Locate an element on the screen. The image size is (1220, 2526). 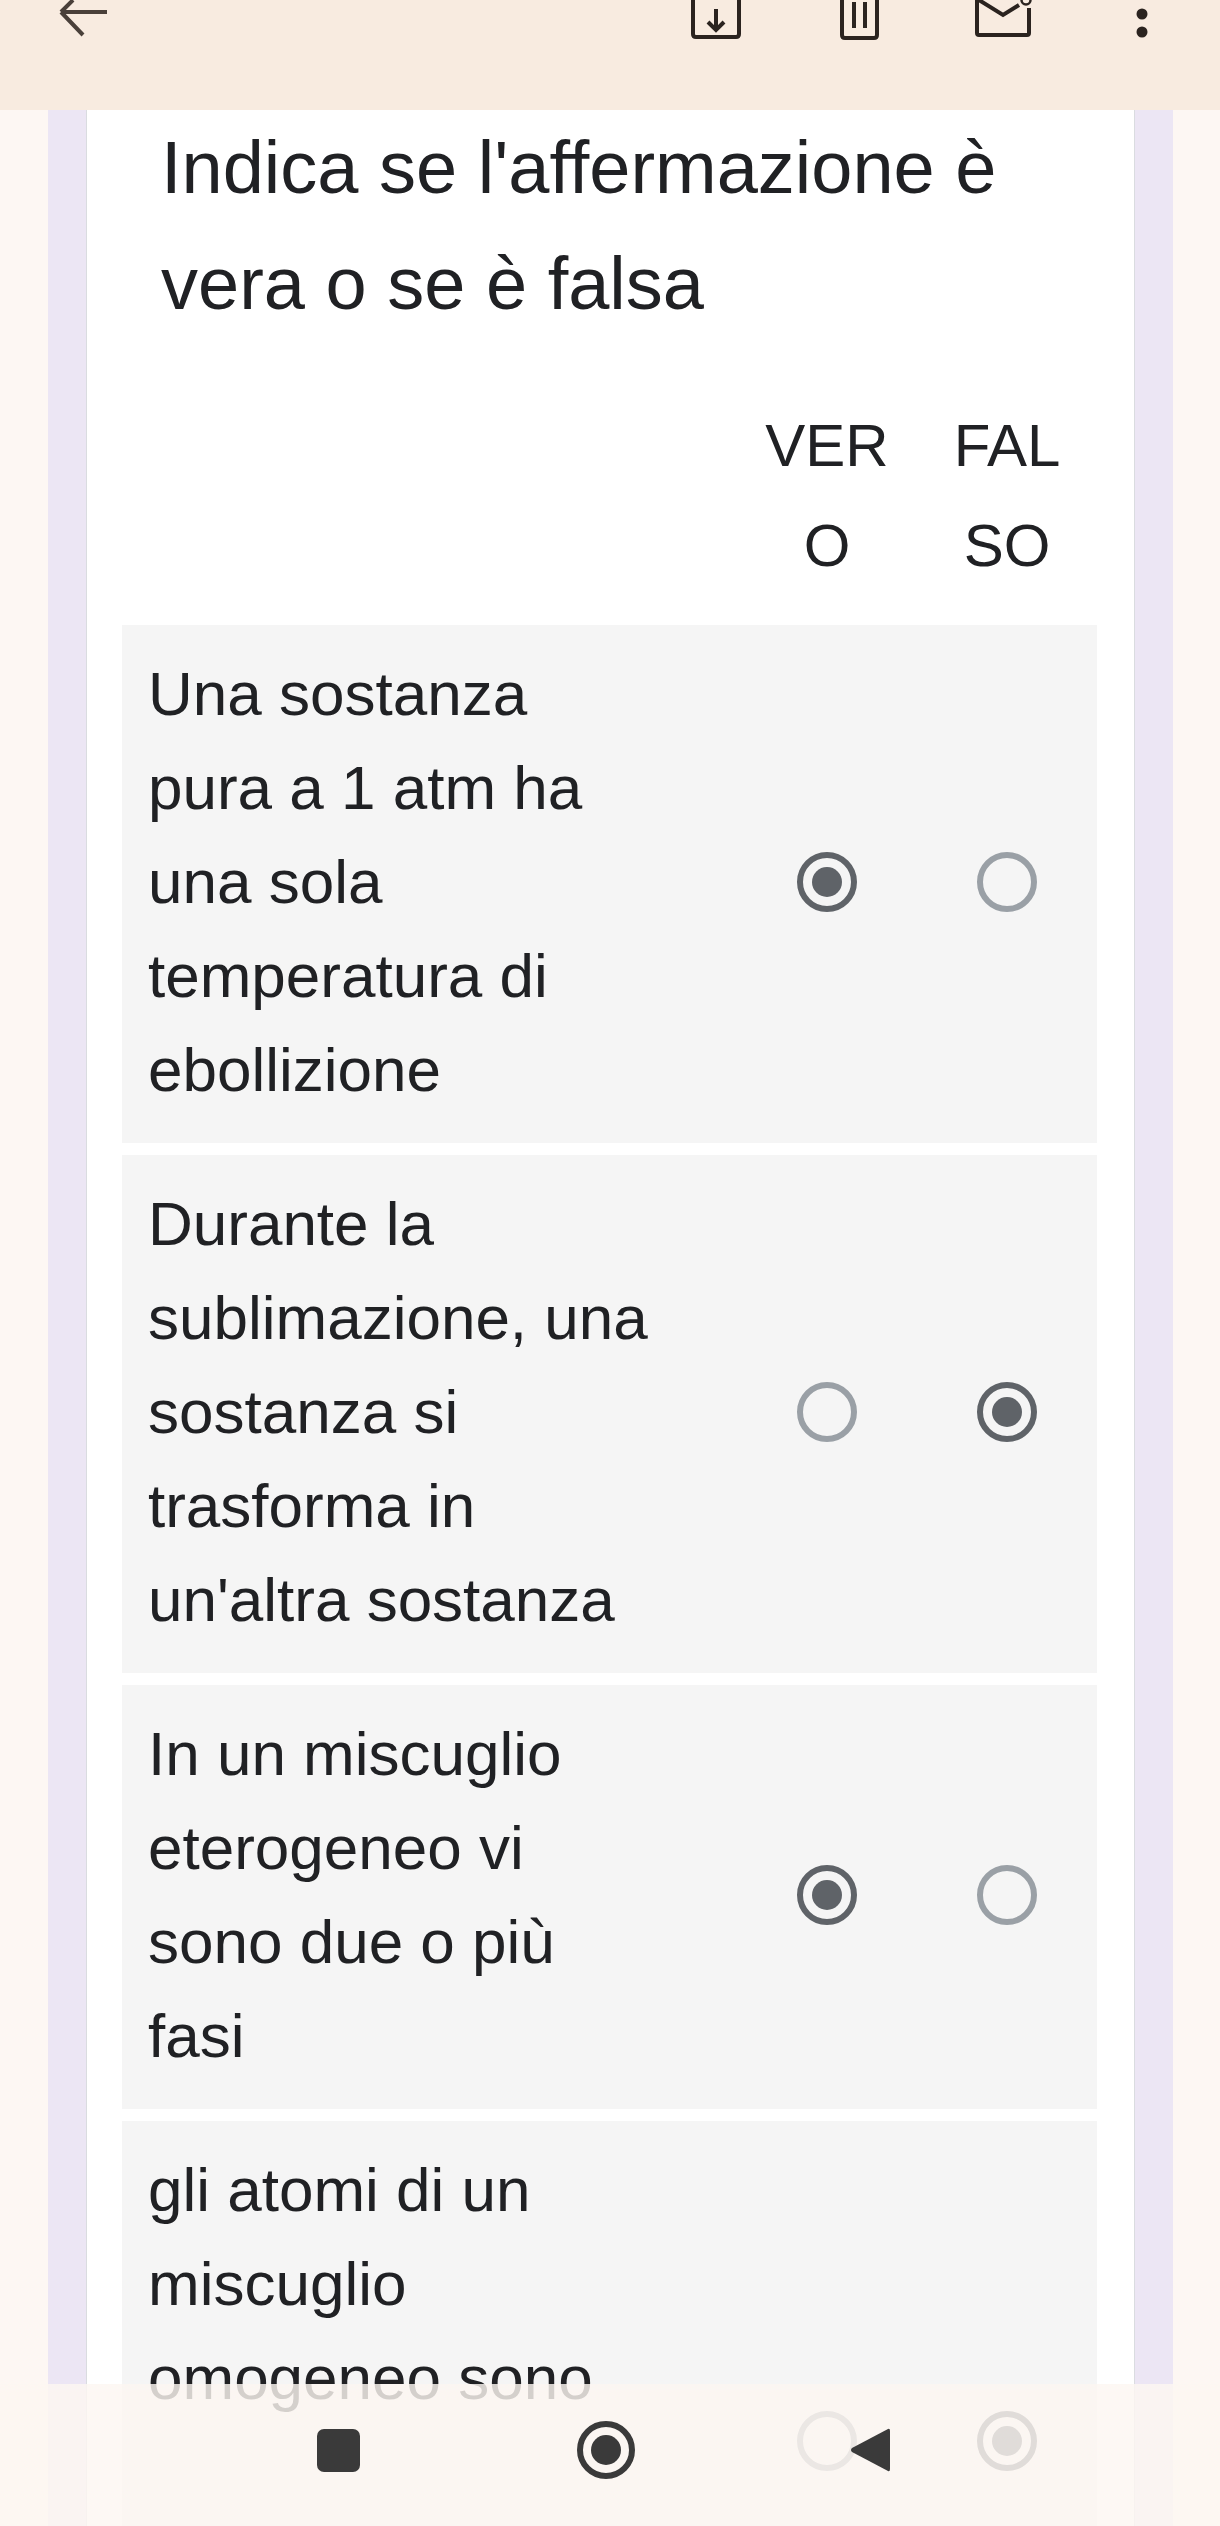
trash-icon is located at coordinates (859, 20).